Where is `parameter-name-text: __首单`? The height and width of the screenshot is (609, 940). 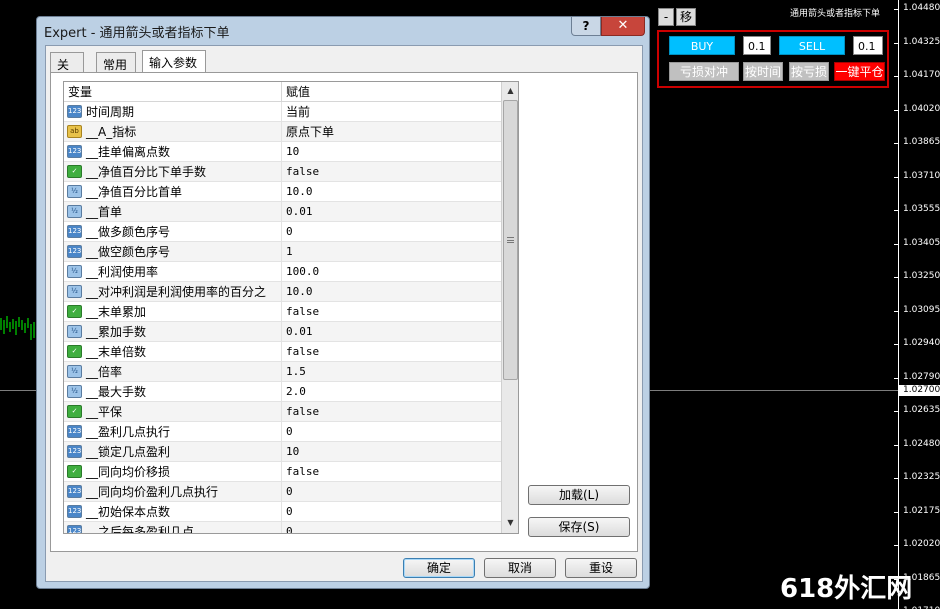 parameter-name-text: __首单 is located at coordinates (104, 212).